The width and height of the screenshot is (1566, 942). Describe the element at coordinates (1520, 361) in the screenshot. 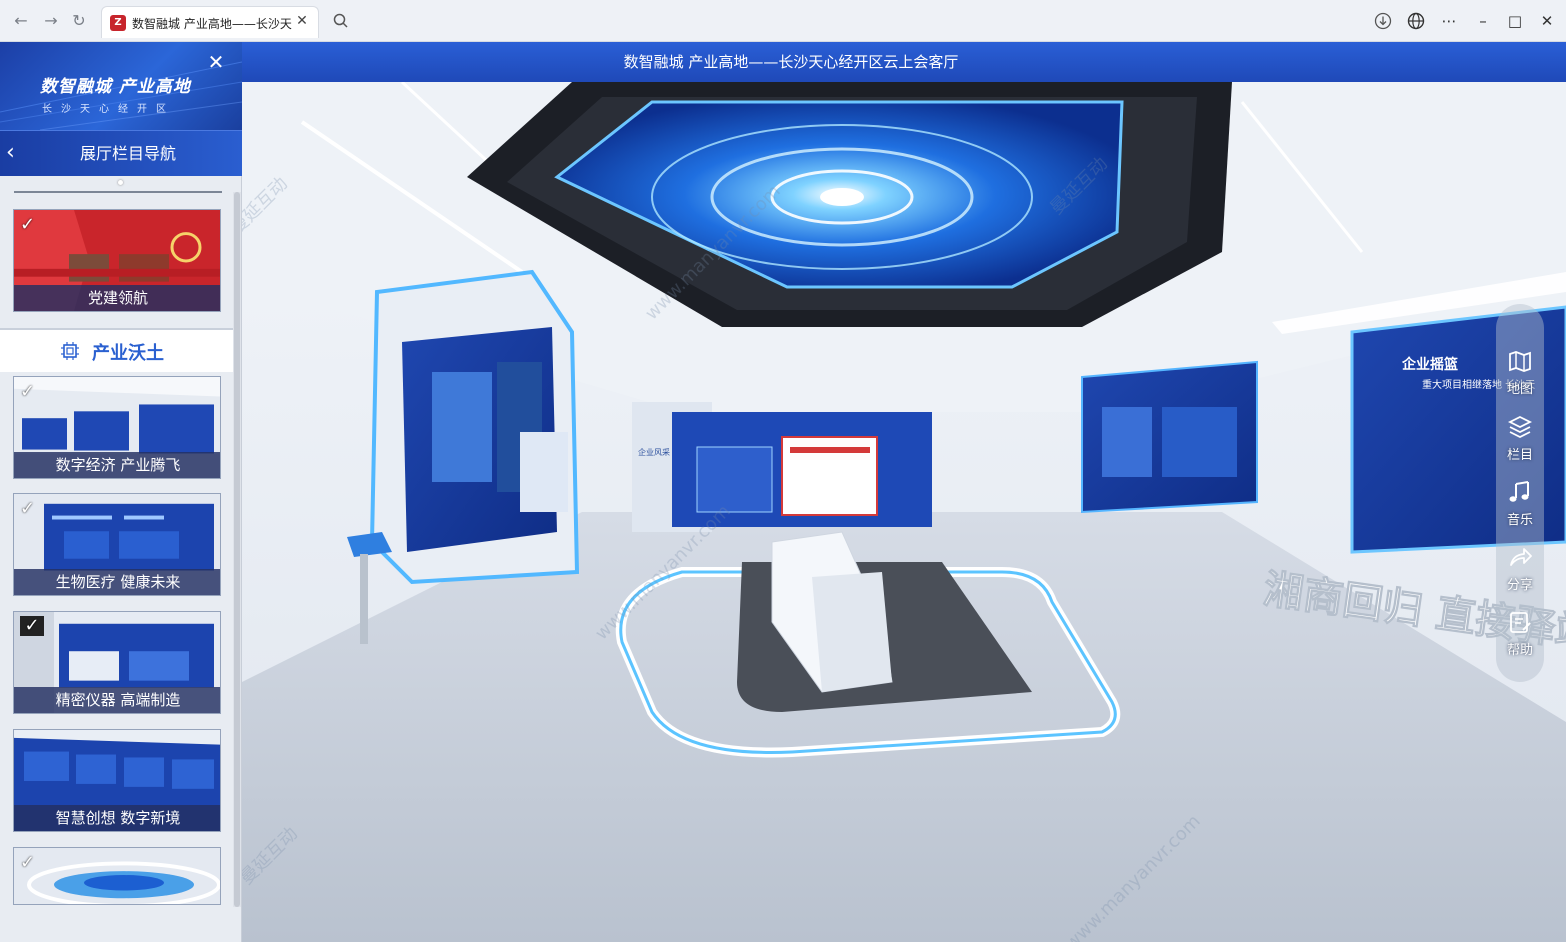

I see `map-icon` at that location.